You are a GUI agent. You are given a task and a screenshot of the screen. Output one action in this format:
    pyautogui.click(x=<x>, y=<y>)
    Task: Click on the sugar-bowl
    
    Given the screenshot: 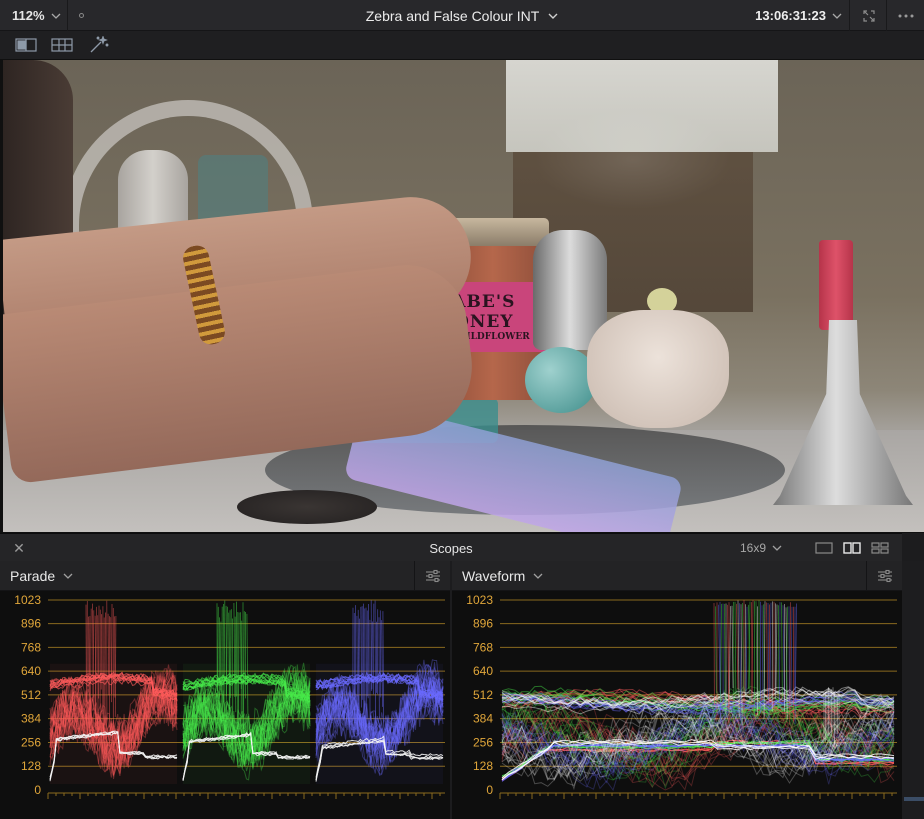 What is the action you would take?
    pyautogui.click(x=658, y=369)
    